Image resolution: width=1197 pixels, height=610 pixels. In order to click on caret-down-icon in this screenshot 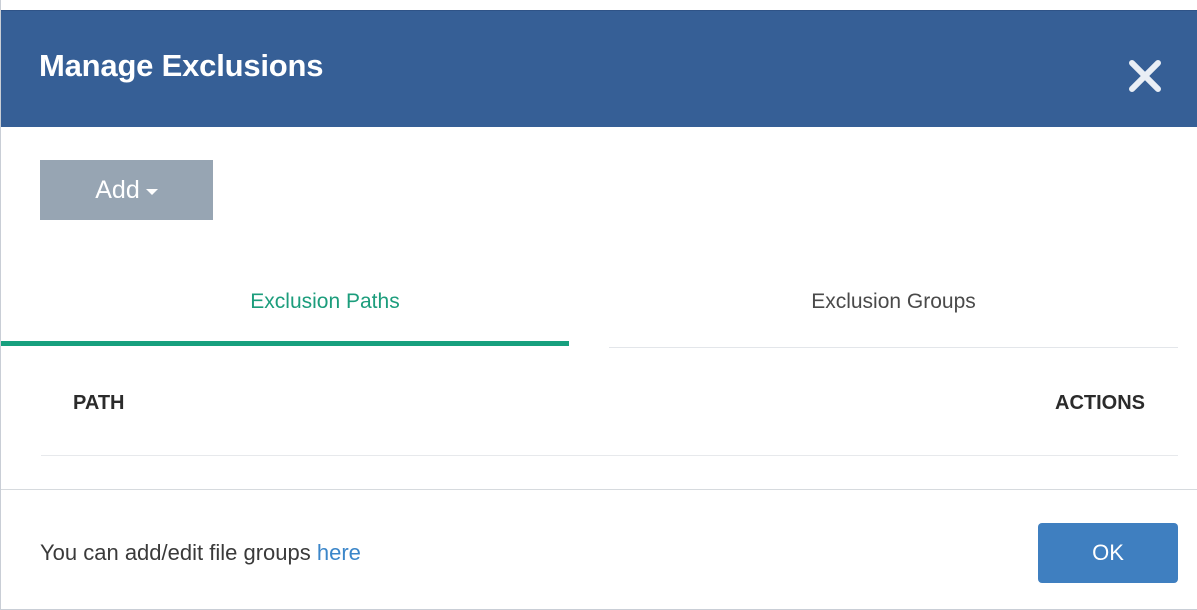, I will do `click(151, 191)`.